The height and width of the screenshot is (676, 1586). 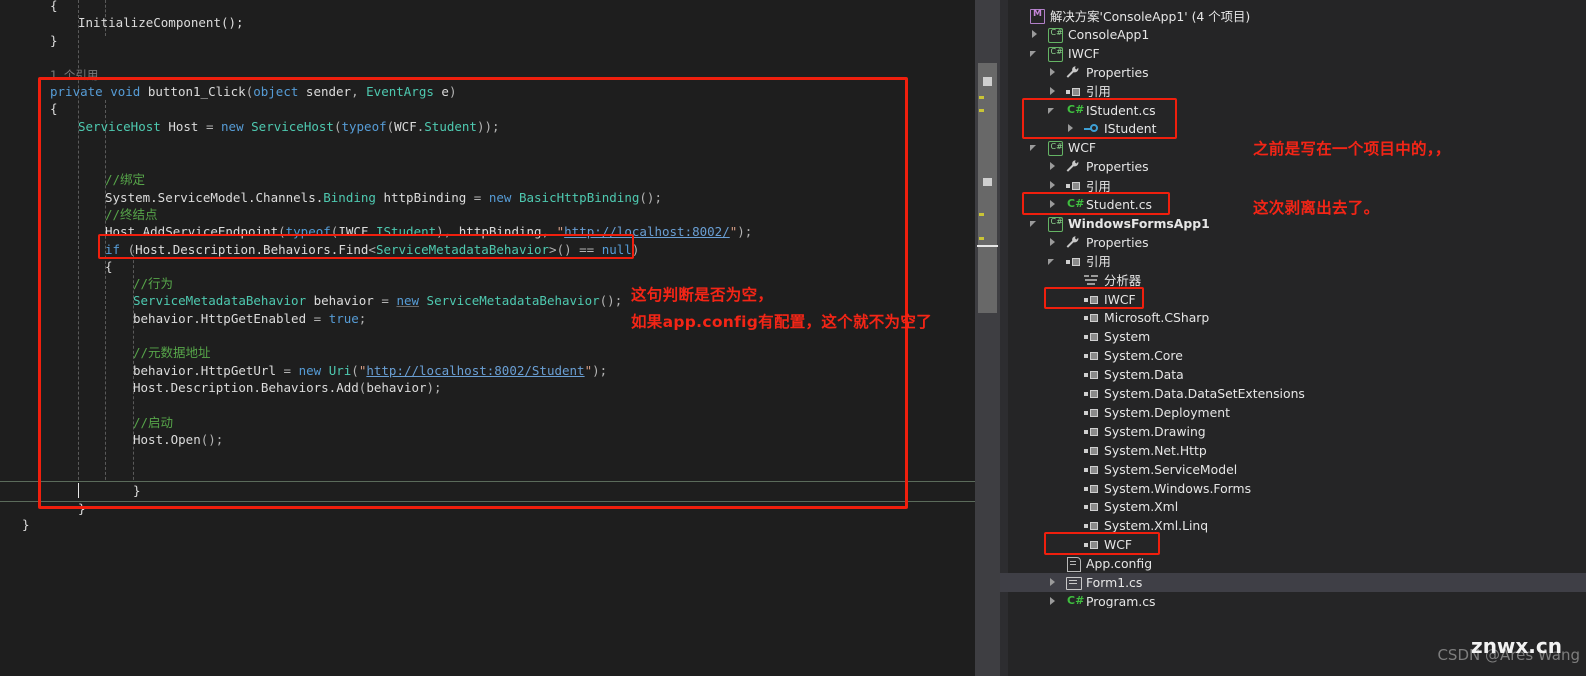 What do you see at coordinates (987, 338) in the screenshot?
I see `editor-vertical-scrollbar` at bounding box center [987, 338].